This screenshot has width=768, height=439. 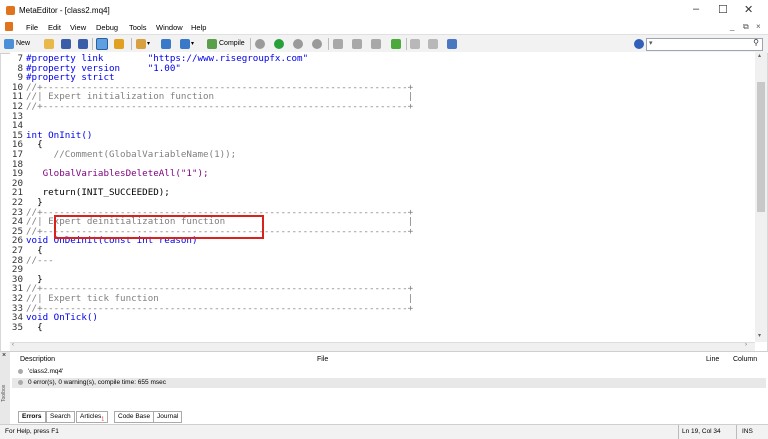 What do you see at coordinates (117, 174) in the screenshot?
I see `code-line: GlobalVariablesDeleteAll("1");` at bounding box center [117, 174].